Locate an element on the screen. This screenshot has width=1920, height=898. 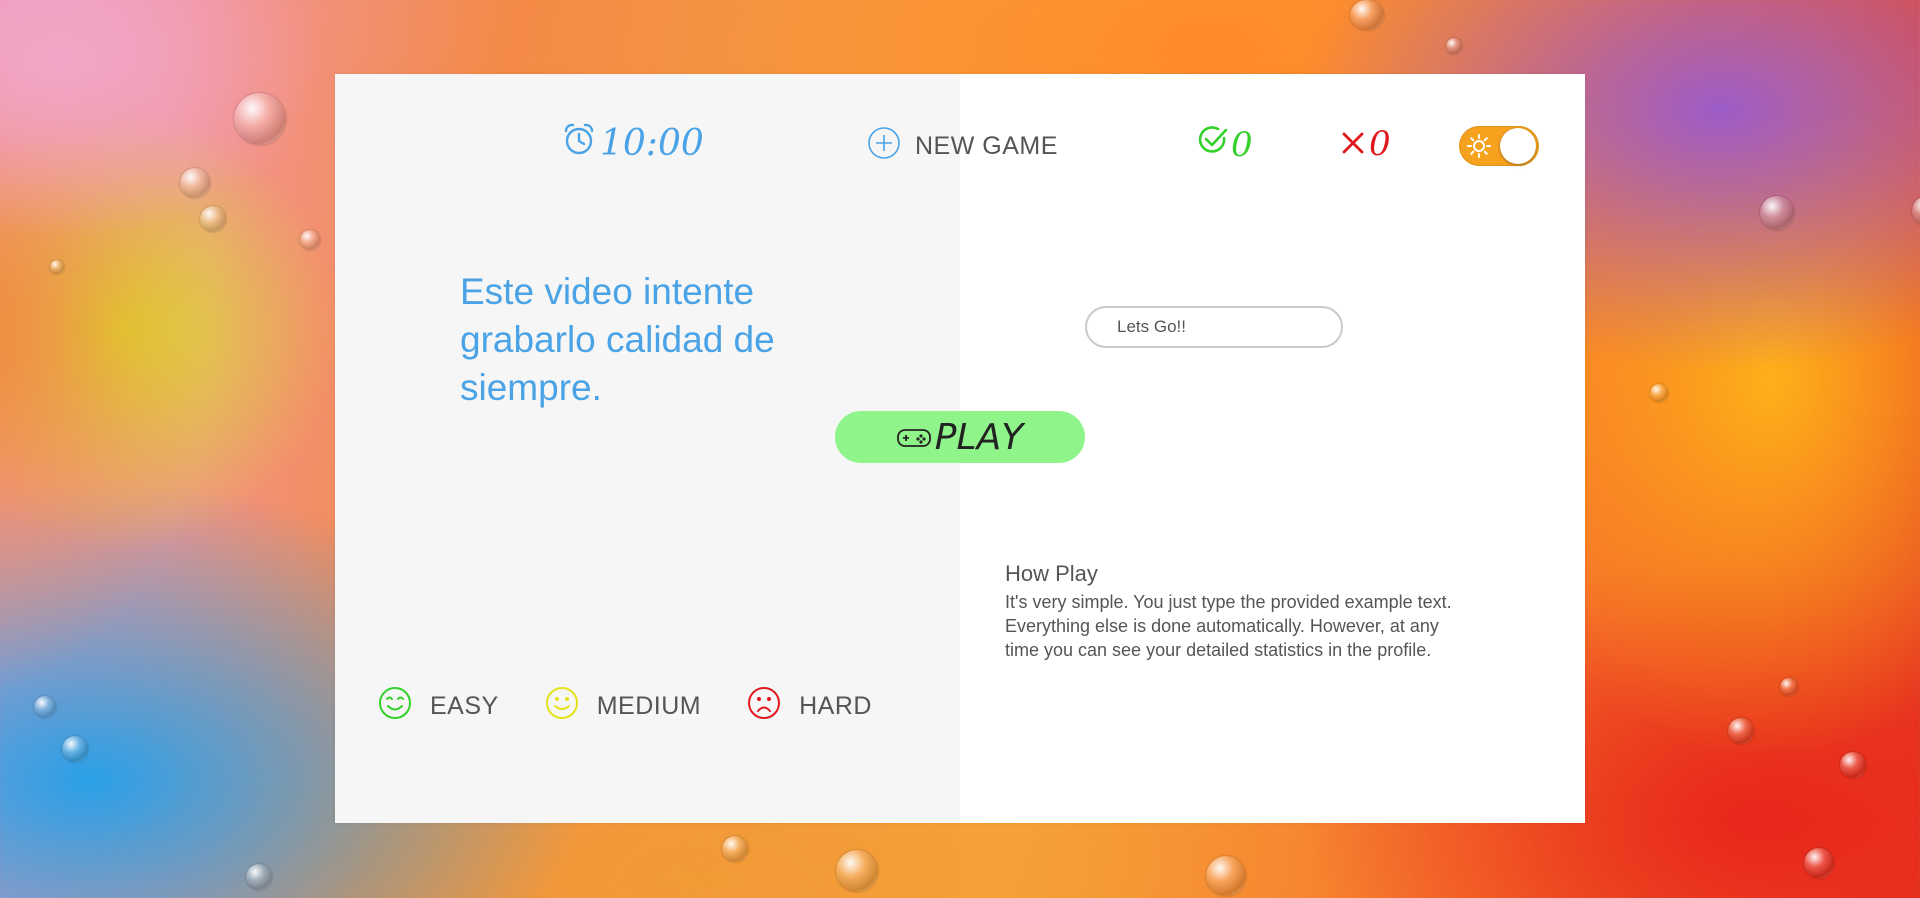
difficulty-easy-button: EASY is located at coordinates (438, 706).